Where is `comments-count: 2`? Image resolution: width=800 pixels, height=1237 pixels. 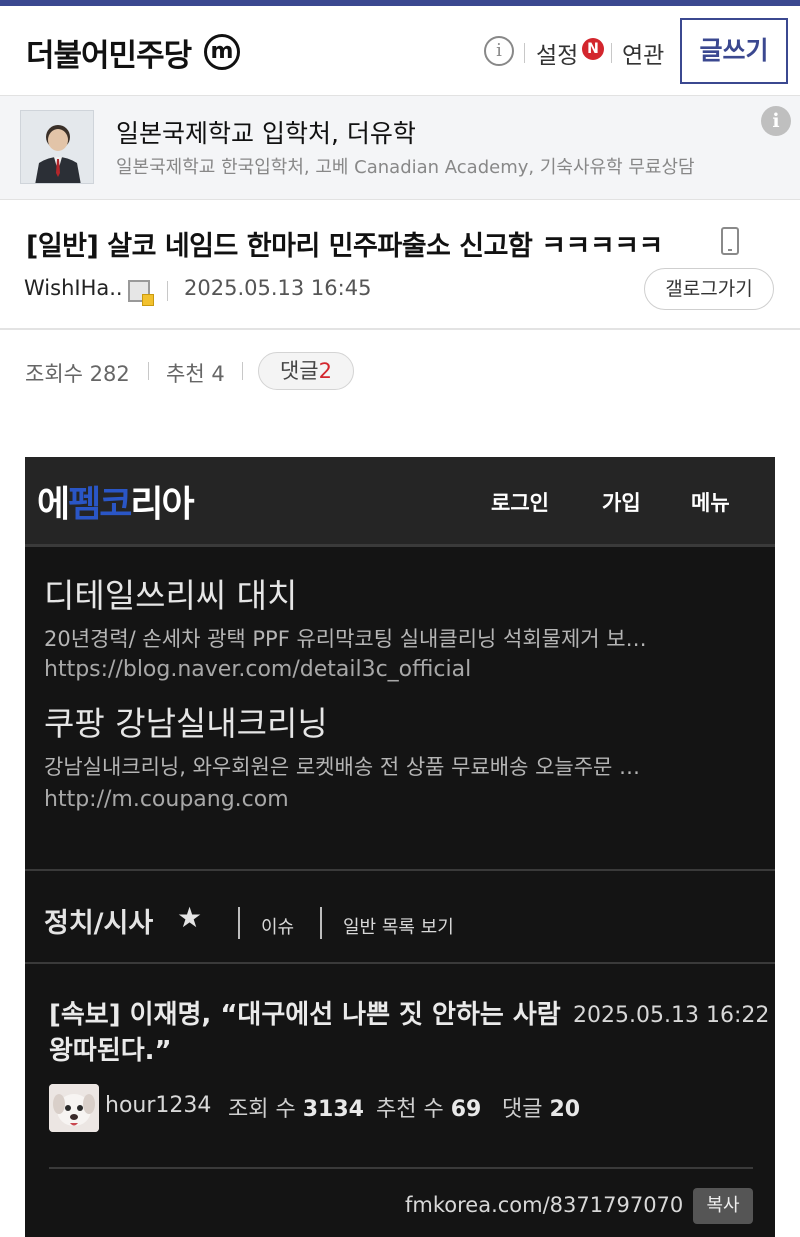
comments-count: 2 is located at coordinates (325, 371).